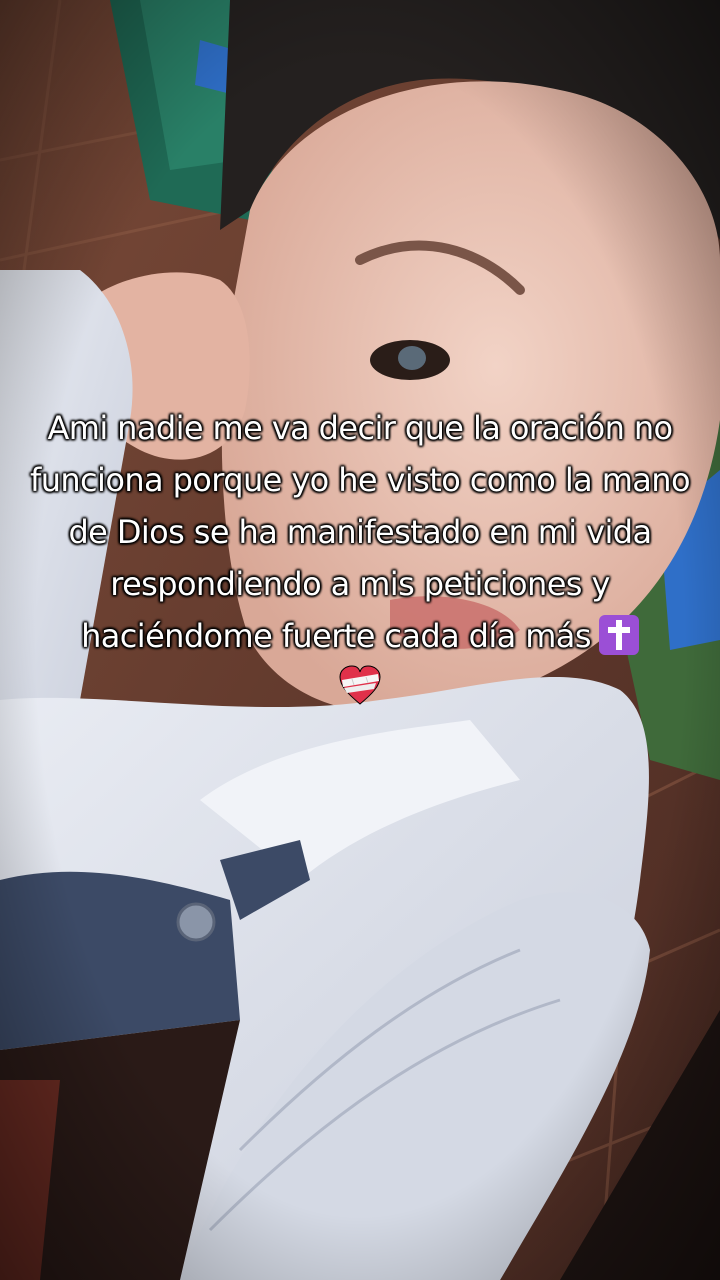  What do you see at coordinates (618, 635) in the screenshot?
I see `latin-cross-emoji-icon` at bounding box center [618, 635].